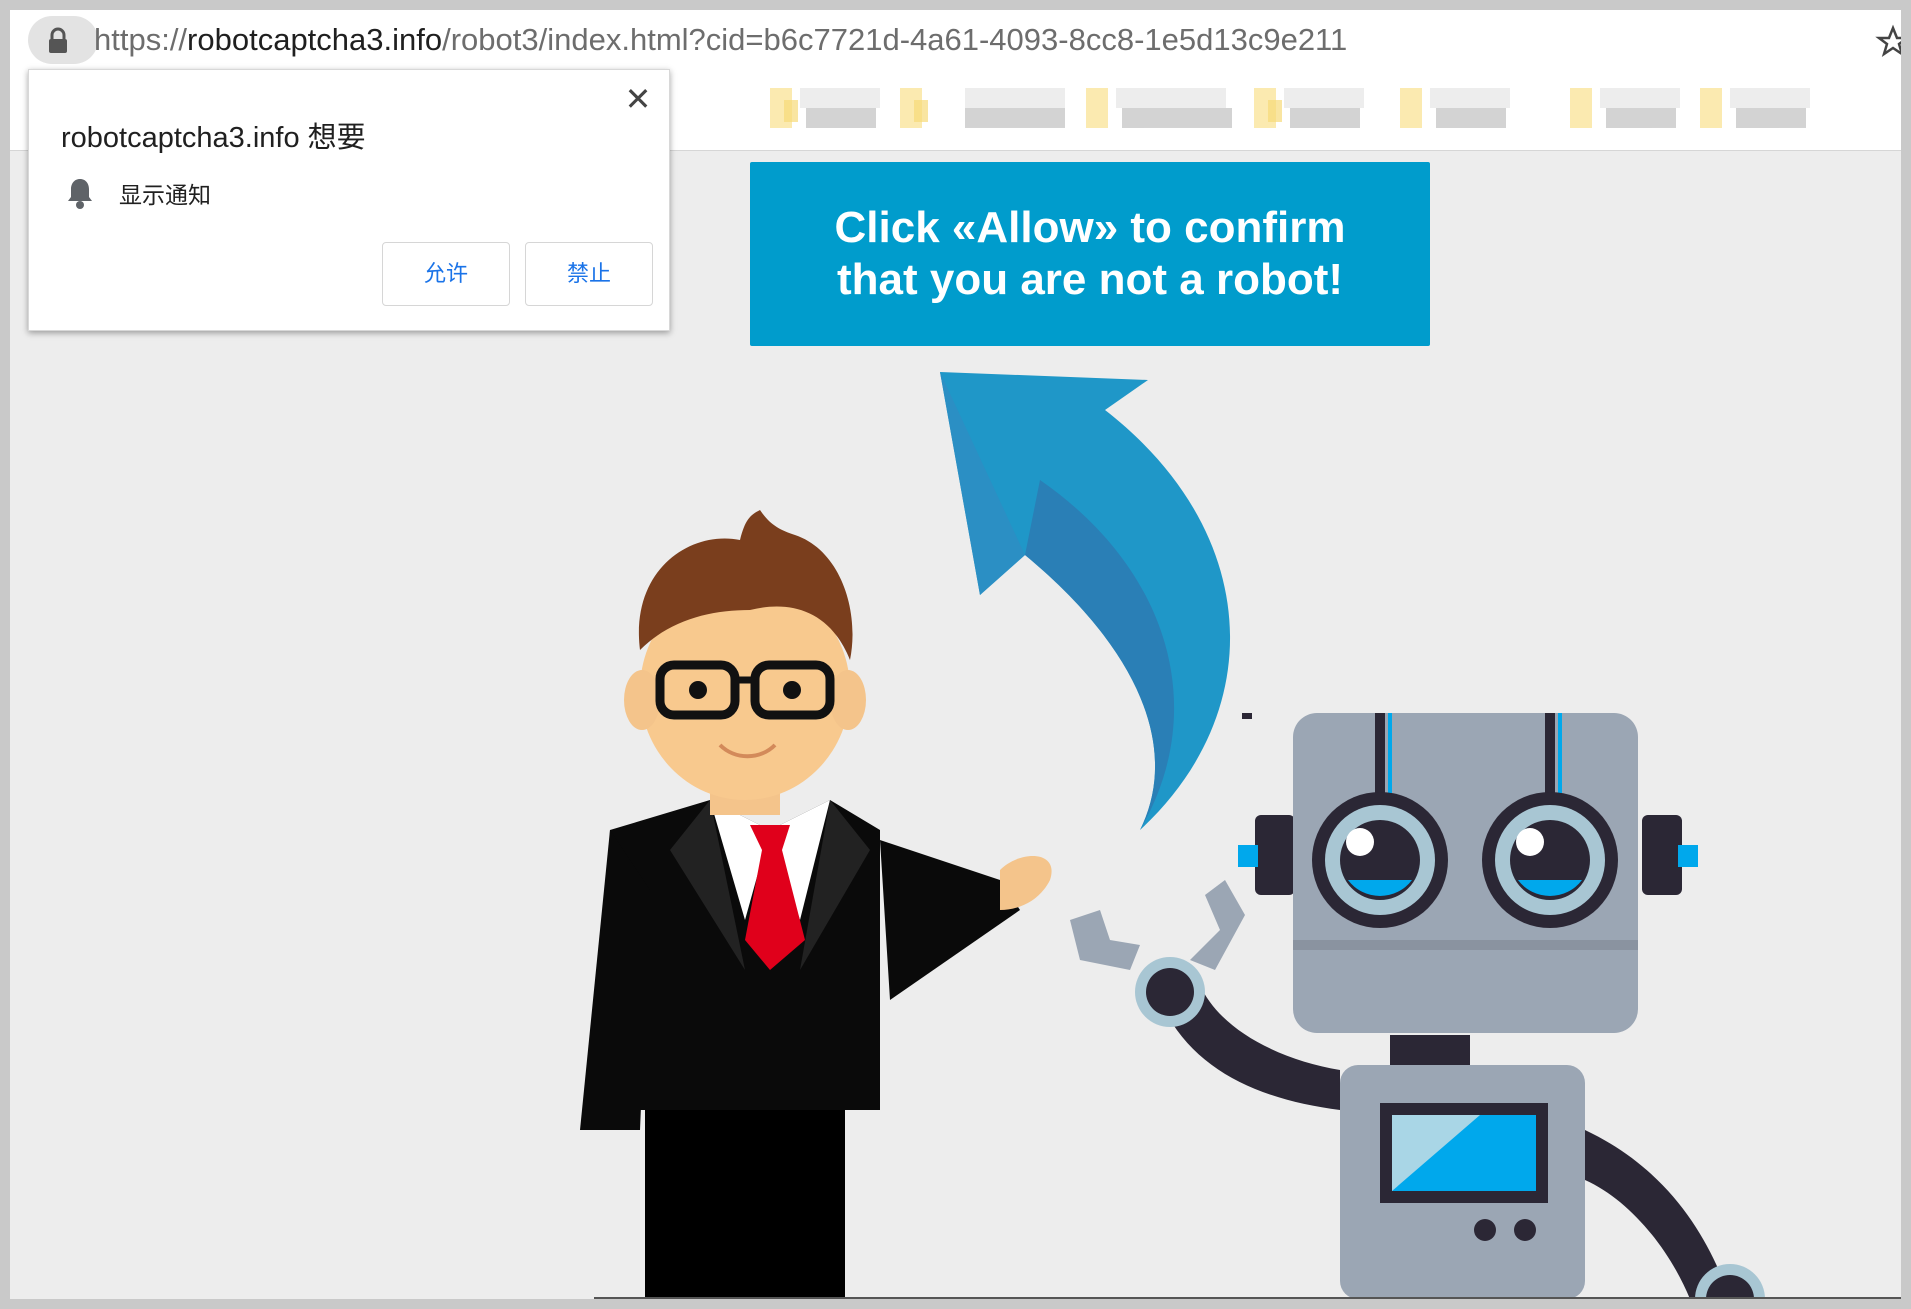 The image size is (1911, 1309). Describe the element at coordinates (1247, 1298) in the screenshot. I see `divider` at that location.